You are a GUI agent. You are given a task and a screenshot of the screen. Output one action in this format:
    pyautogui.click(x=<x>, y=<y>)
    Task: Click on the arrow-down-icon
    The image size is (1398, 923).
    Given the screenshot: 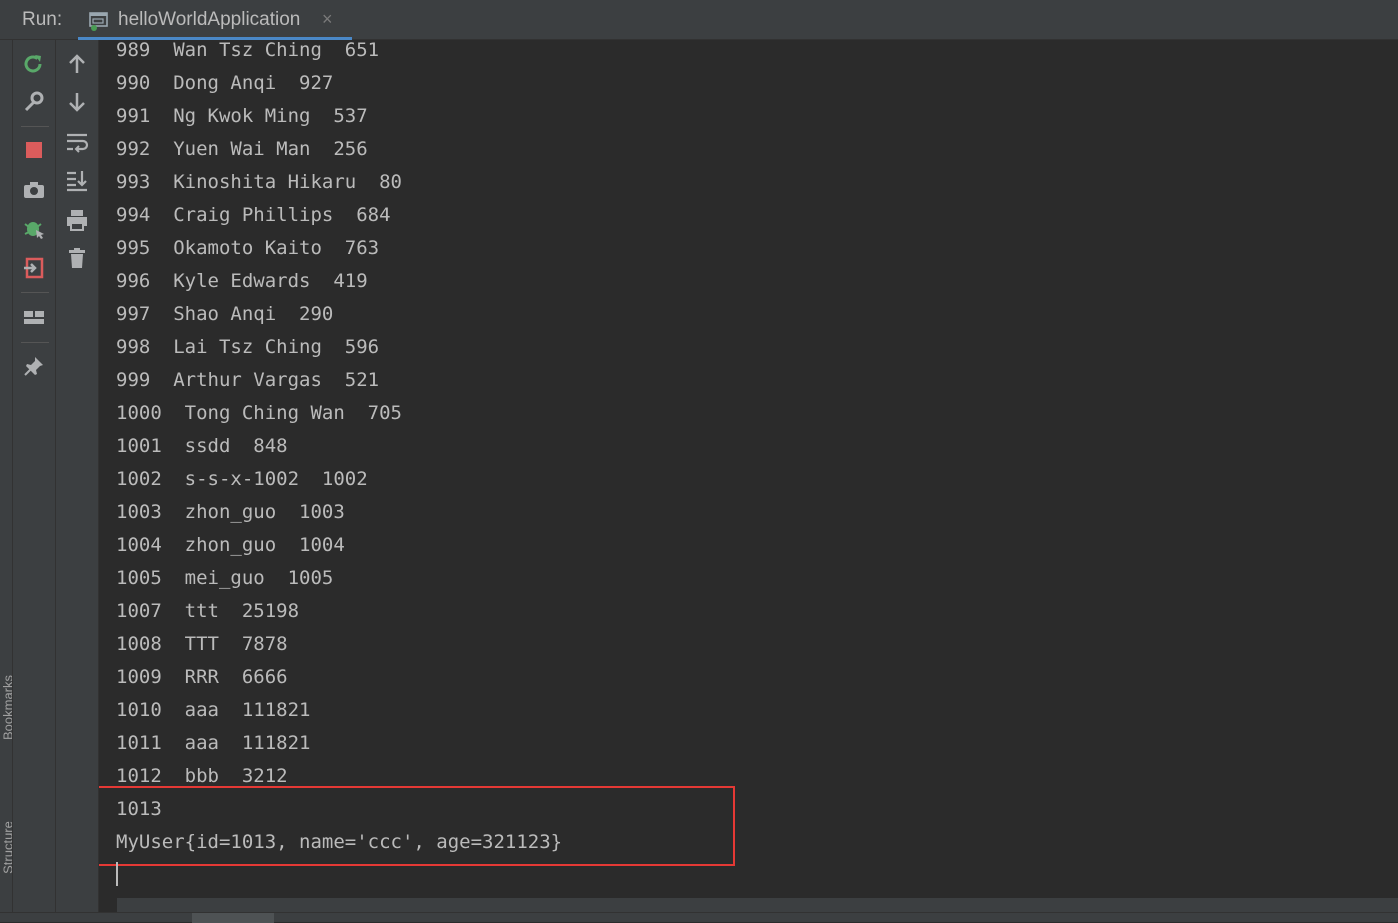 What is the action you would take?
    pyautogui.click(x=77, y=102)
    